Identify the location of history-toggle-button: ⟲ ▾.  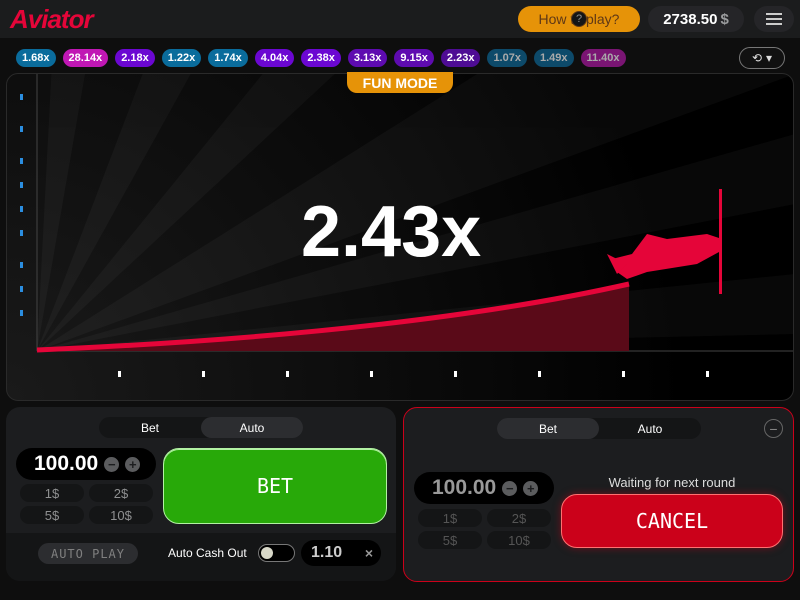
(762, 58).